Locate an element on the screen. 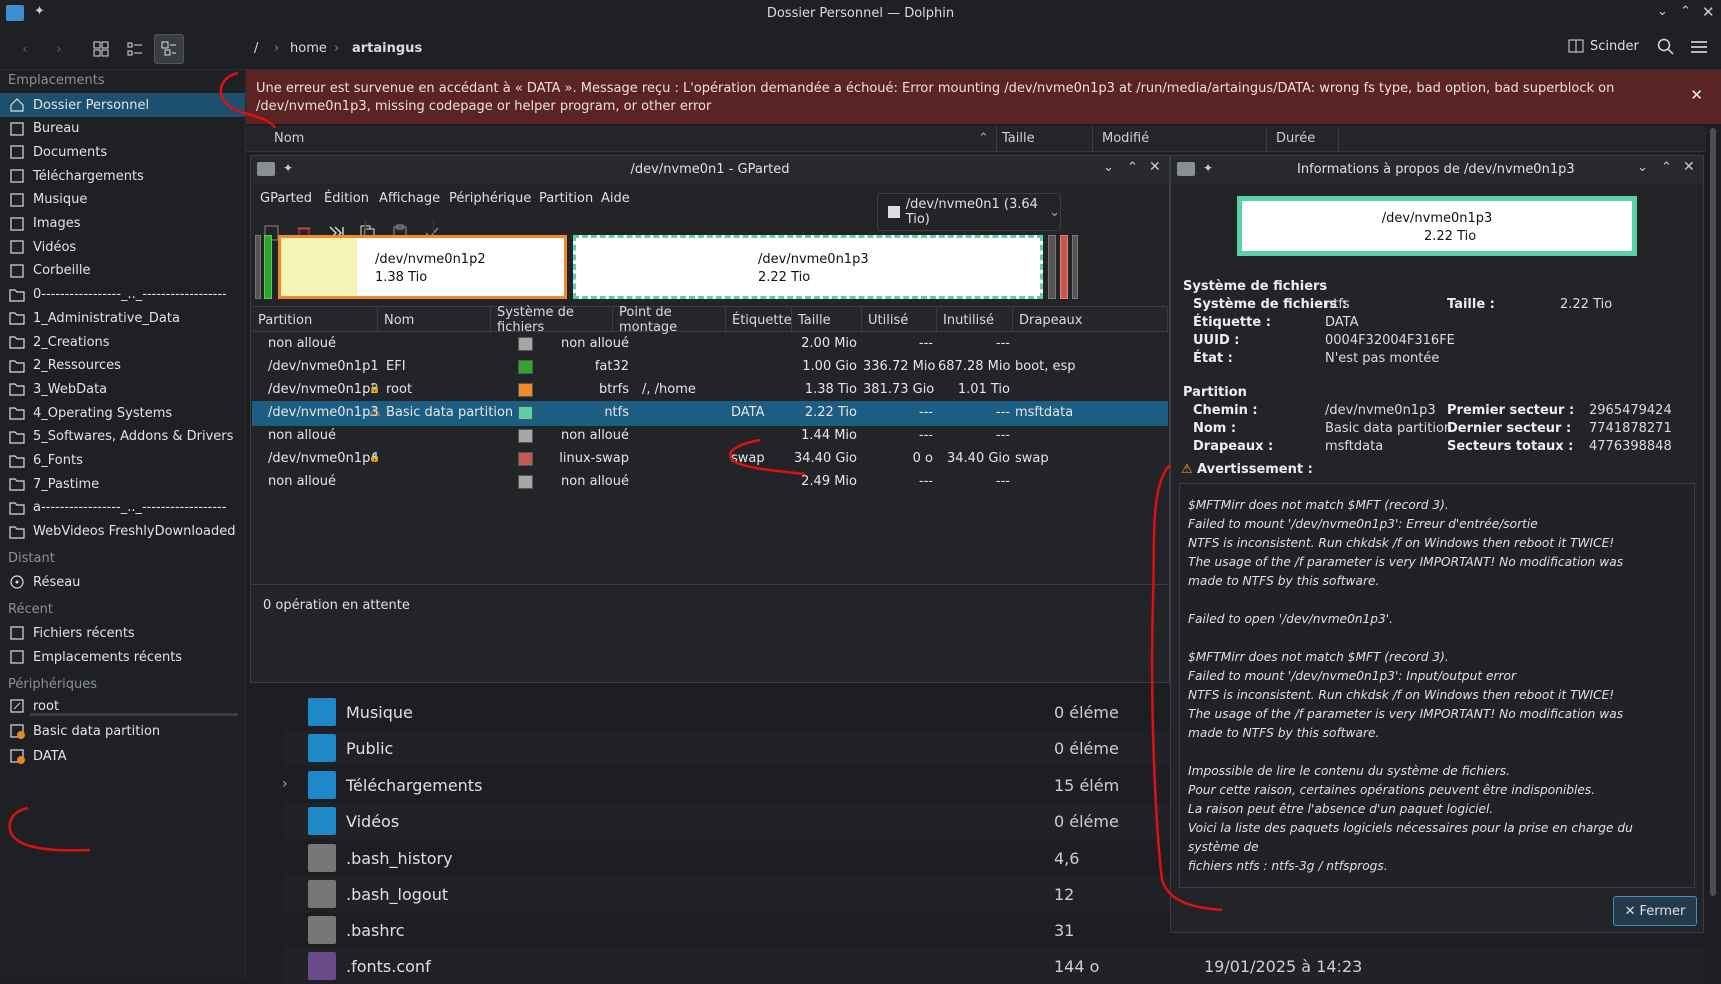  device-selector: /dev/nvme0n1 (3.64 Tio) ⌄ is located at coordinates (969, 212).